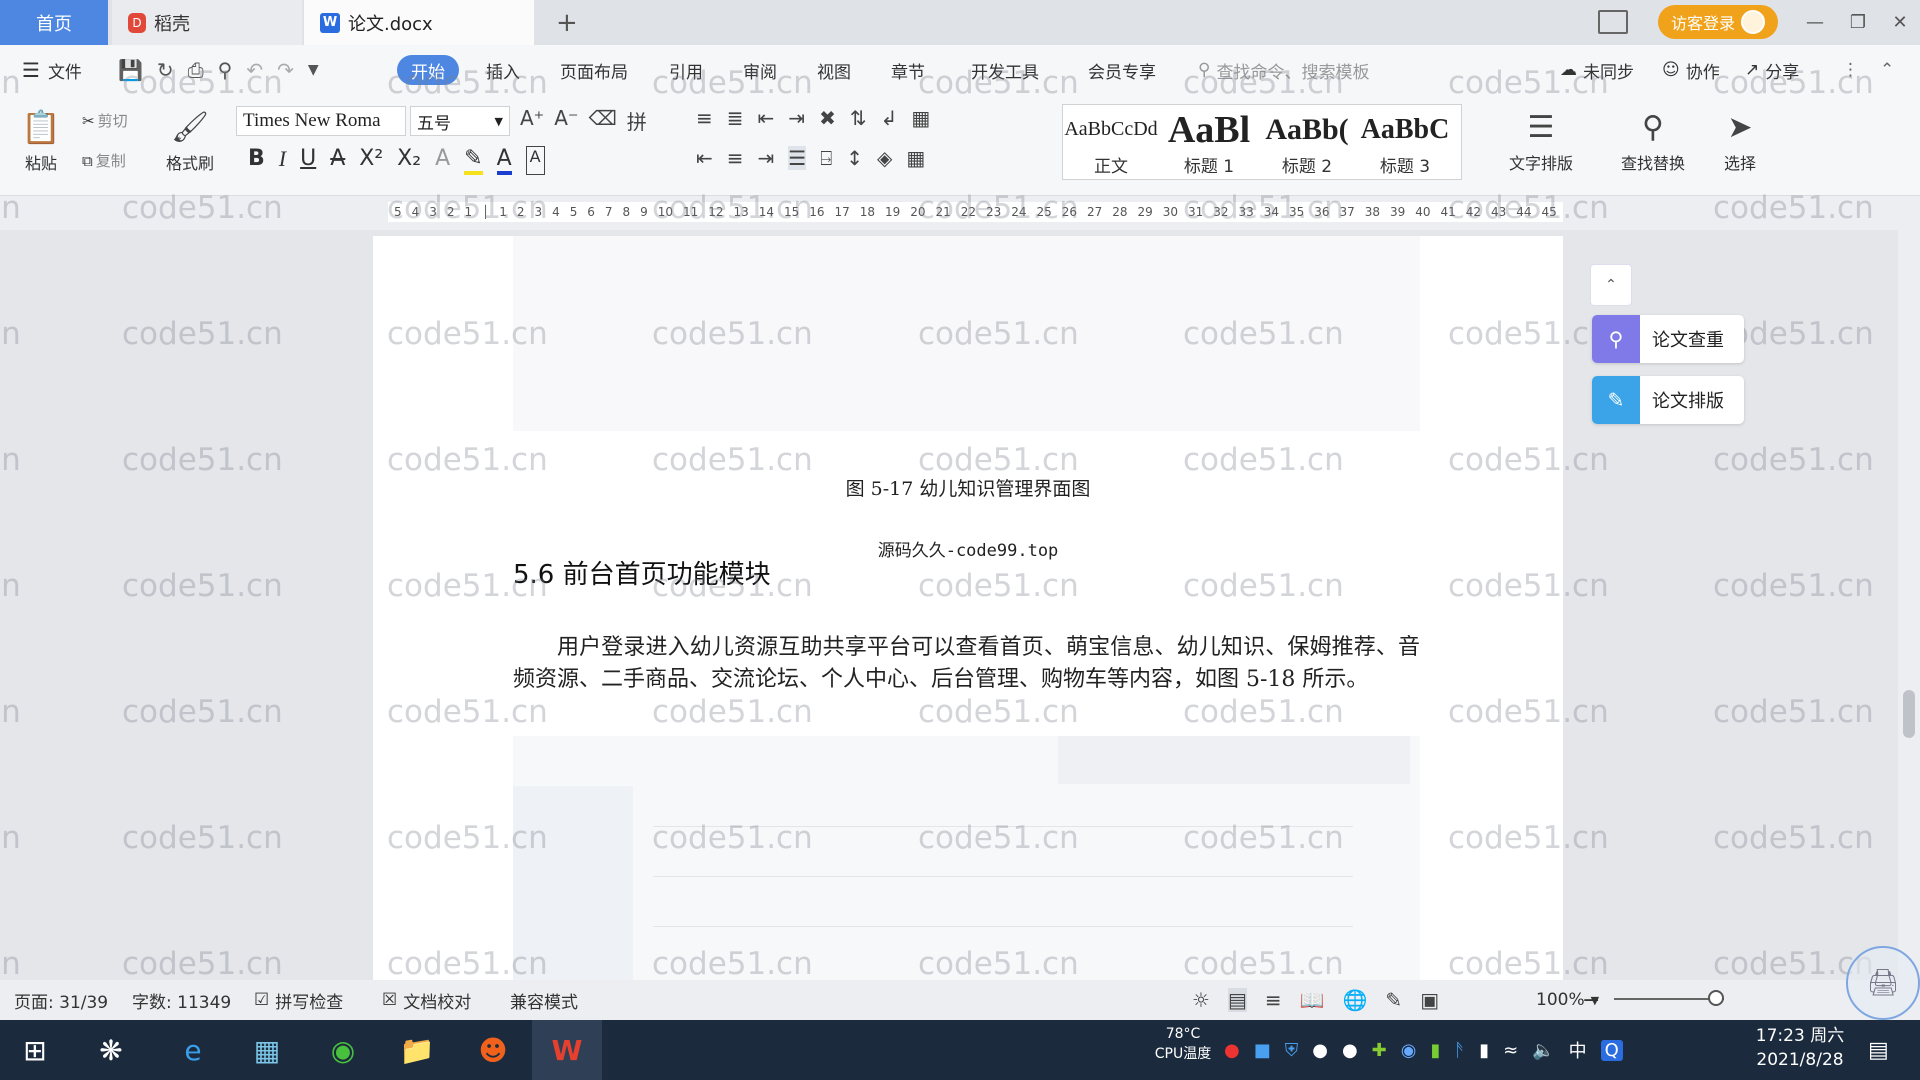 The width and height of the screenshot is (1920, 1080). Describe the element at coordinates (54, 22) in the screenshot. I see `tab-home: 首页` at that location.